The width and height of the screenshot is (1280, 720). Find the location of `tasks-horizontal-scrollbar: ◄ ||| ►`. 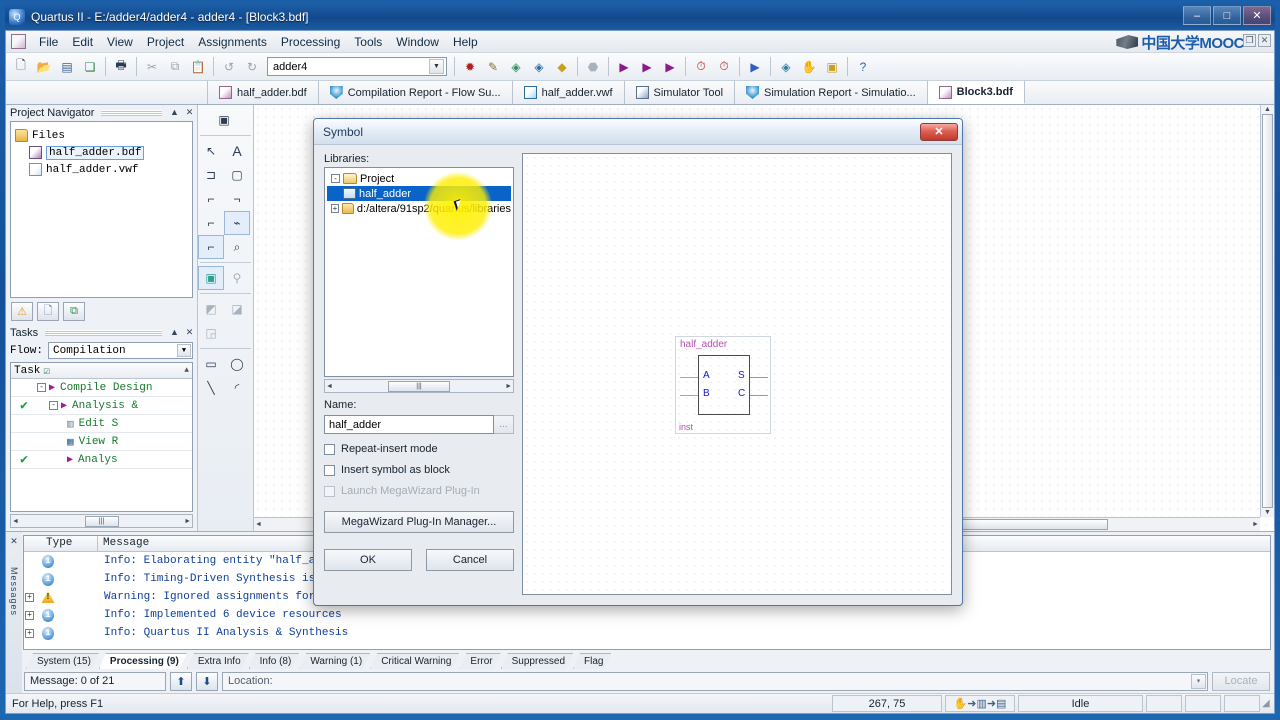

tasks-horizontal-scrollbar: ◄ ||| ► is located at coordinates (101, 521).